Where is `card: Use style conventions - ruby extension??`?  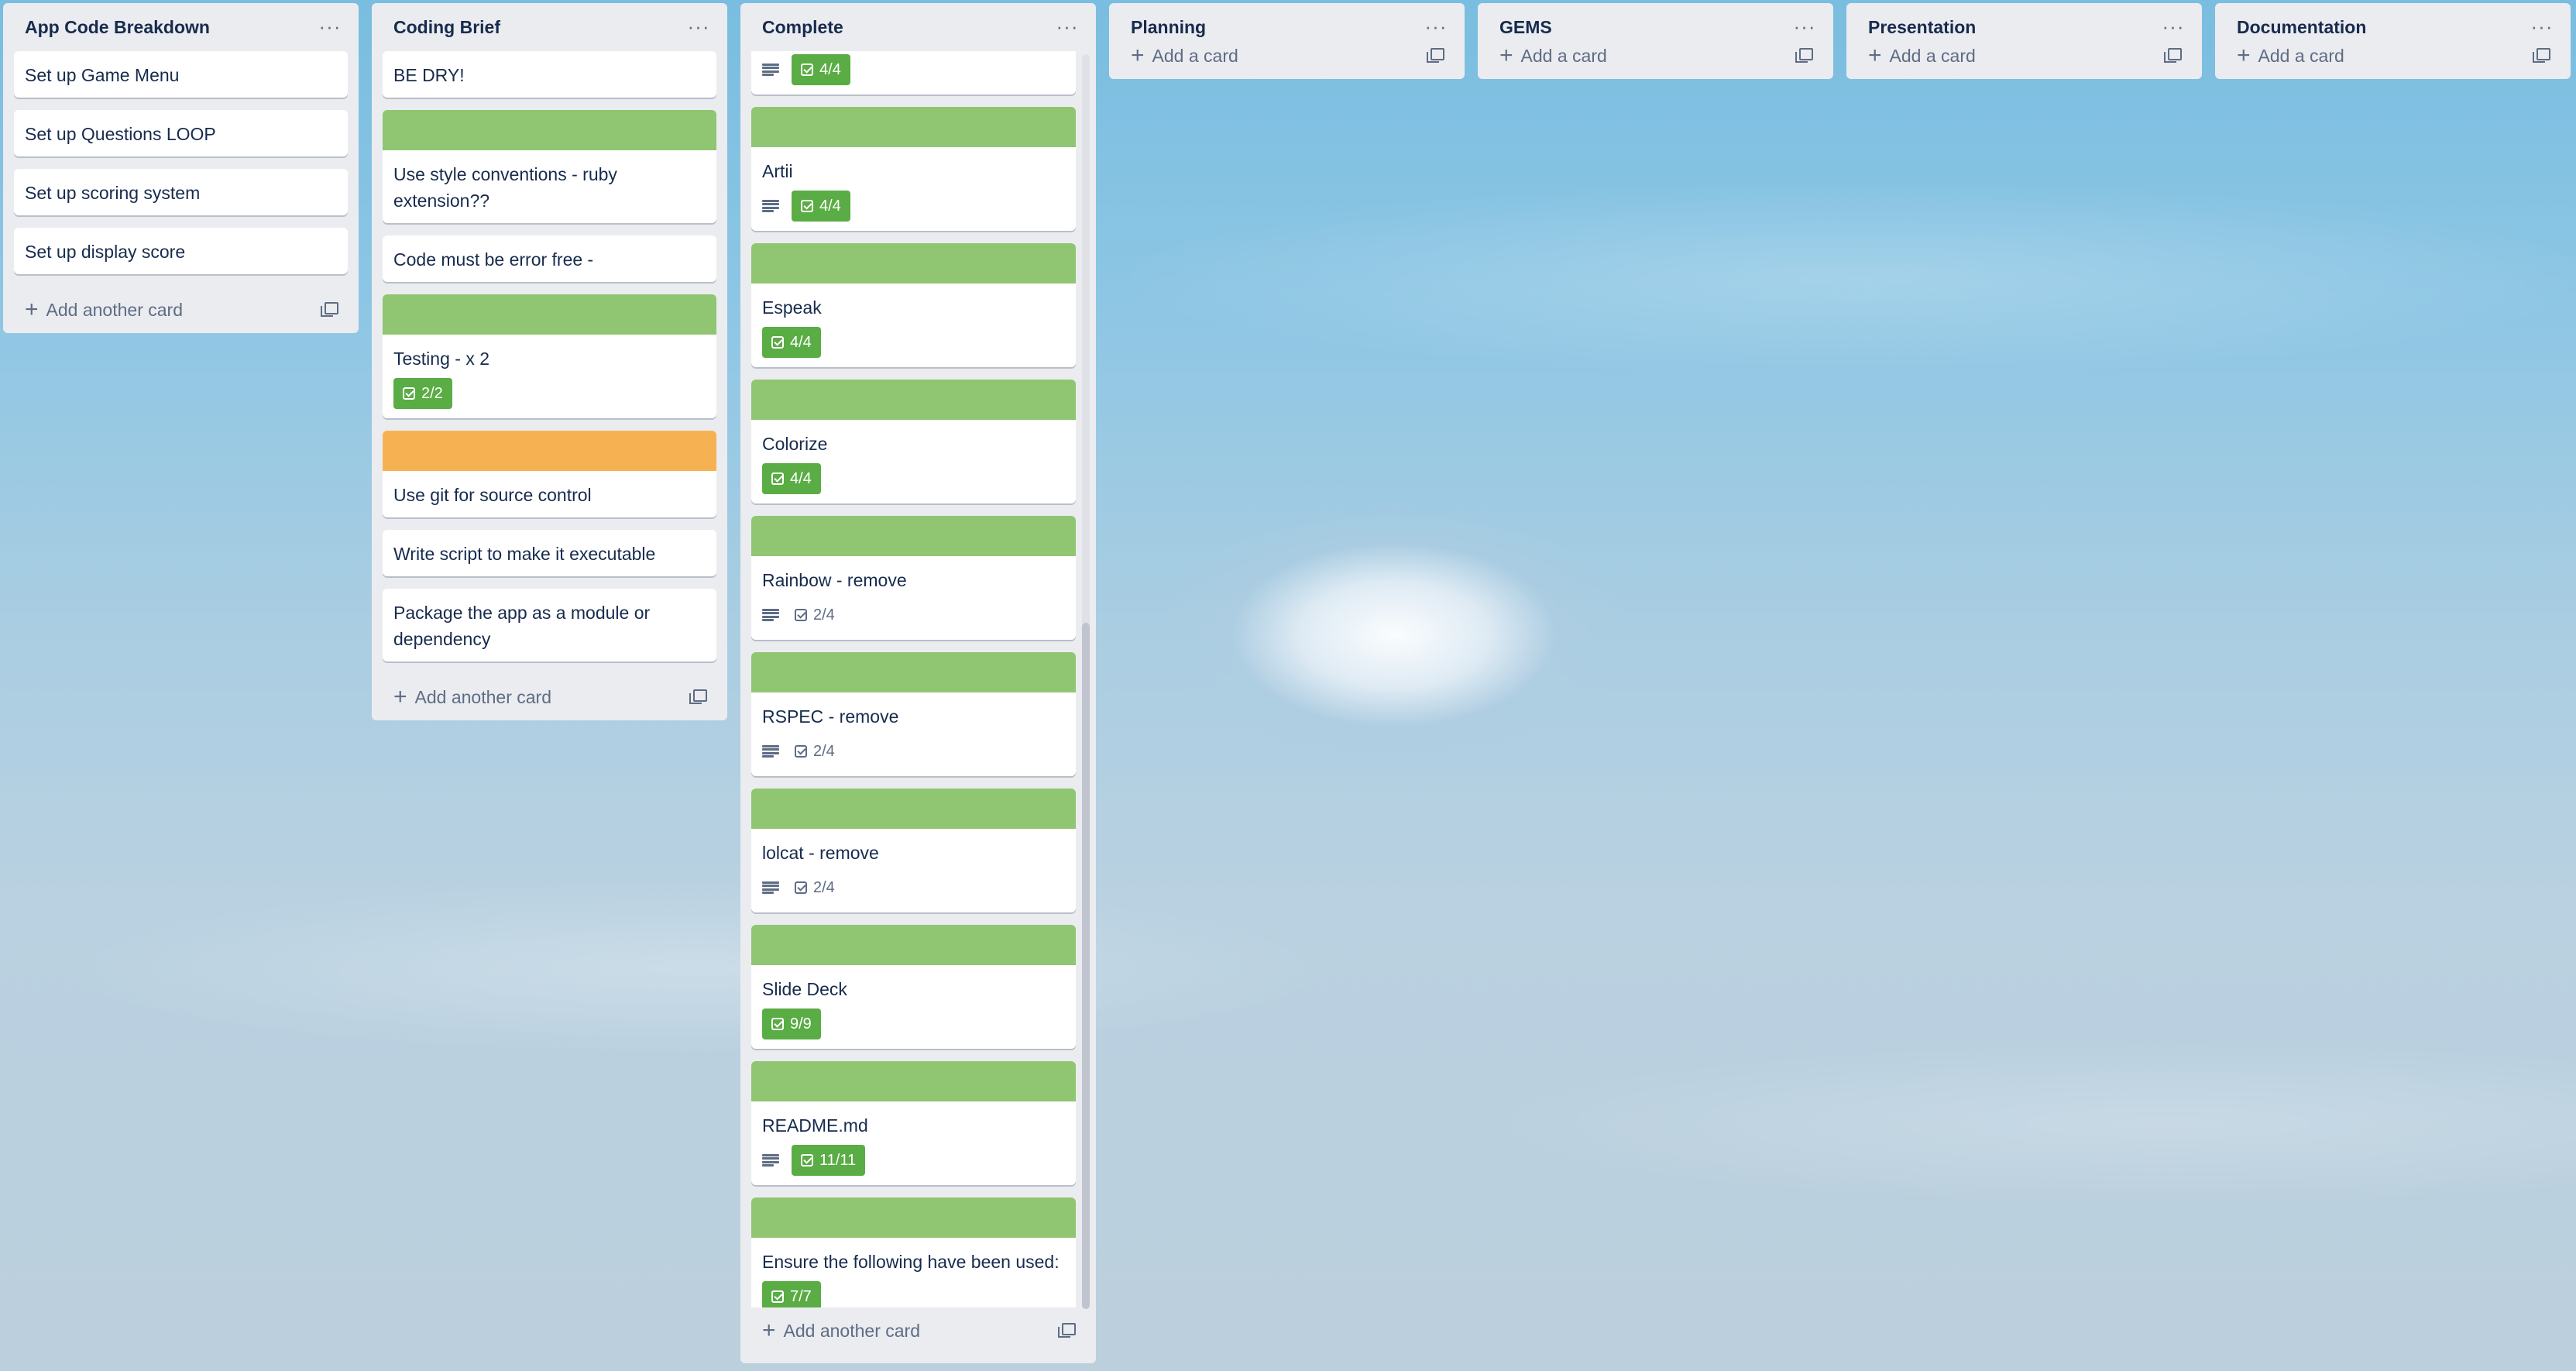 card: Use style conventions - ruby extension?? is located at coordinates (549, 166).